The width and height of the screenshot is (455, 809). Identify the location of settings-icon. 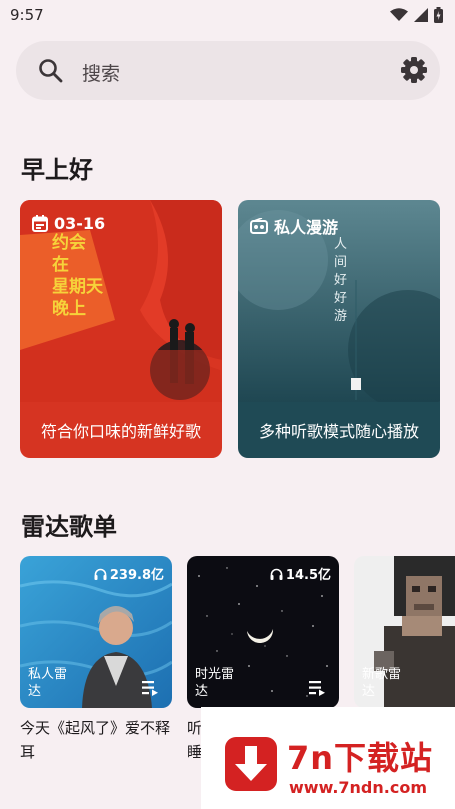
(414, 70).